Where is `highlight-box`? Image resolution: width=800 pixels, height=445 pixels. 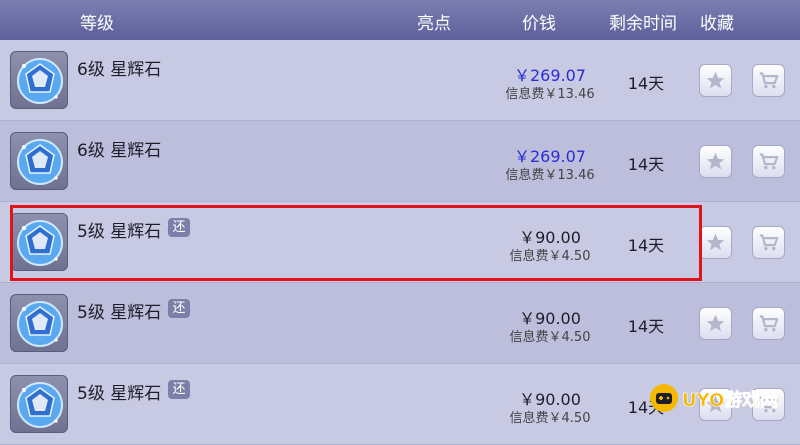
highlight-box is located at coordinates (356, 243).